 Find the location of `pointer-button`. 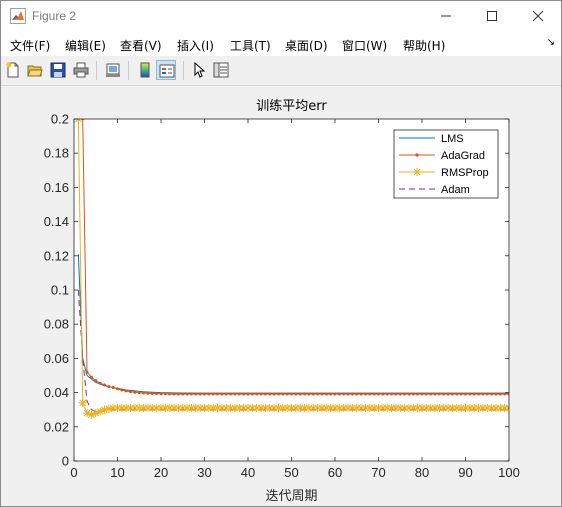

pointer-button is located at coordinates (199, 70).